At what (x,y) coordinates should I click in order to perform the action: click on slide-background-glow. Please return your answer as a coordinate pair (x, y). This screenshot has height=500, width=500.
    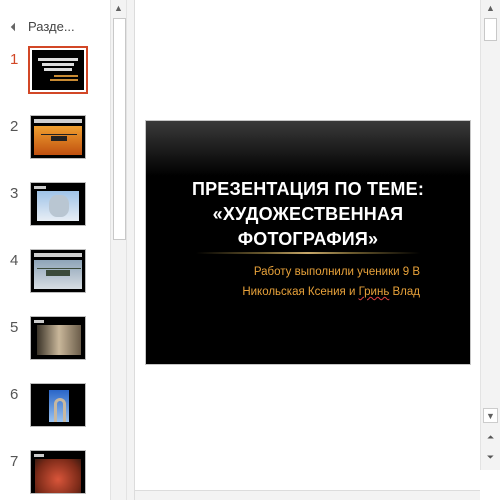
    Looking at the image, I should click on (308, 148).